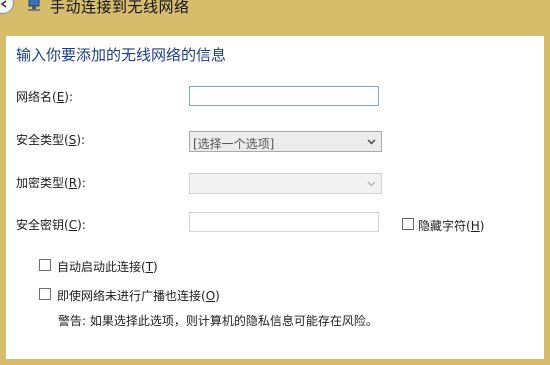  What do you see at coordinates (284, 222) in the screenshot?
I see `security-key-input` at bounding box center [284, 222].